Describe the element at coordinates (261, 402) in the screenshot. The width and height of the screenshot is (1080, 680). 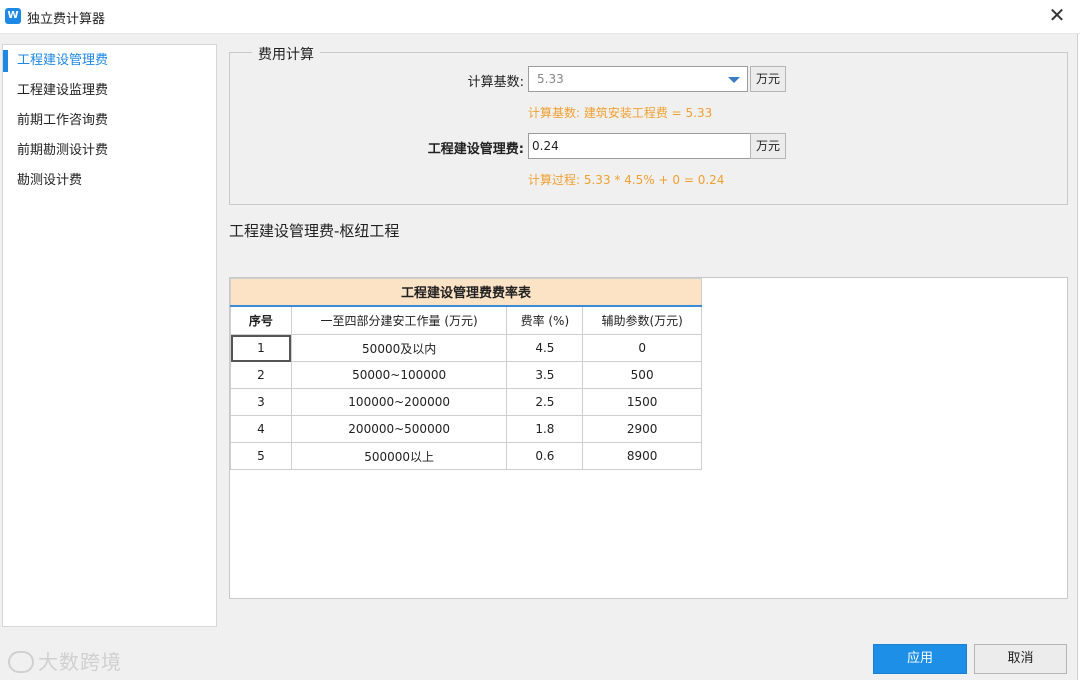
I see `table-cell: 3` at that location.